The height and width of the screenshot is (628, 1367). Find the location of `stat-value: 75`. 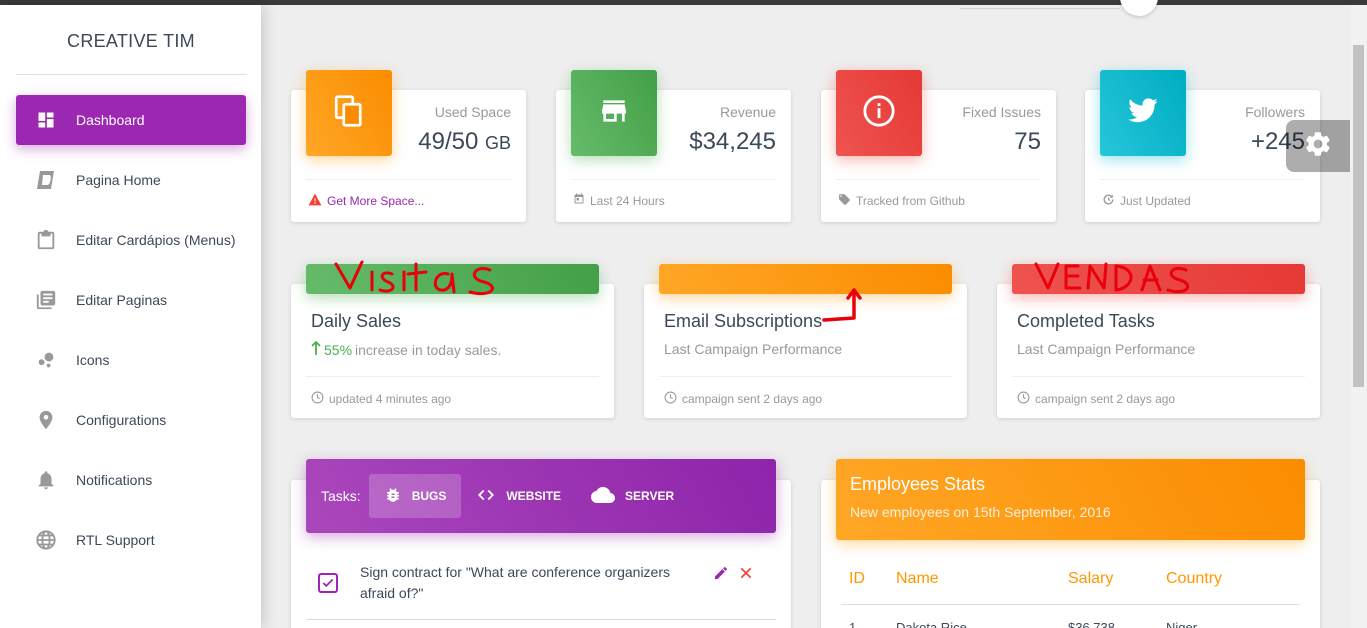

stat-value: 75 is located at coordinates (1027, 141).